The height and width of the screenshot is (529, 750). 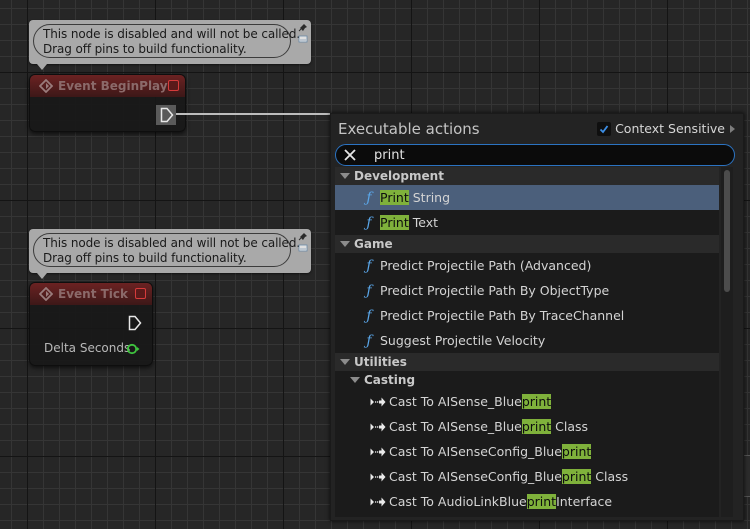 What do you see at coordinates (133, 349) in the screenshot?
I see `float-pin-icon` at bounding box center [133, 349].